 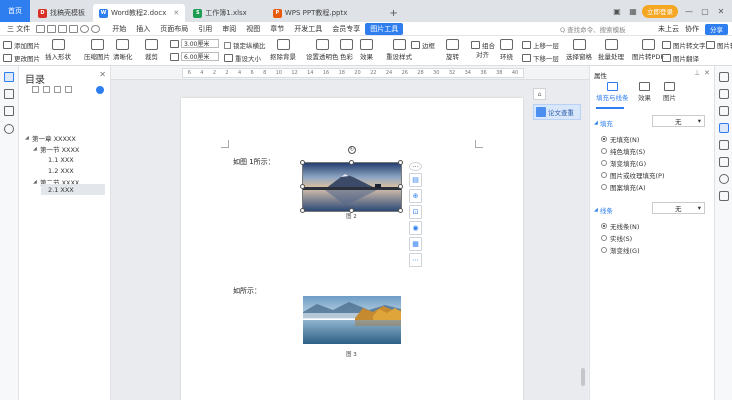 What do you see at coordinates (623, 151) in the screenshot?
I see `fill-option: 纯色填充(S)` at bounding box center [623, 151].